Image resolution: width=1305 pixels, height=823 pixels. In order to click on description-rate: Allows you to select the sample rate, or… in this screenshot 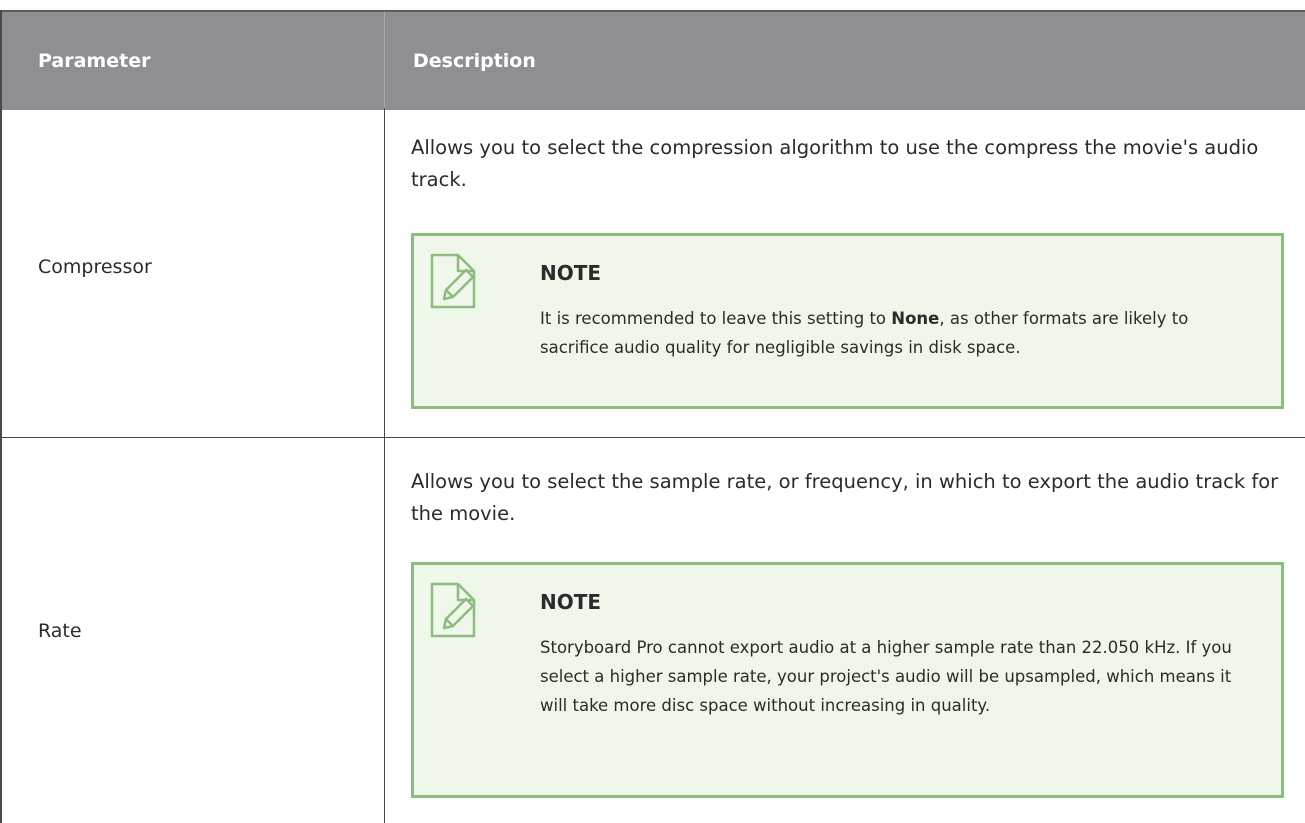, I will do `click(845, 497)`.